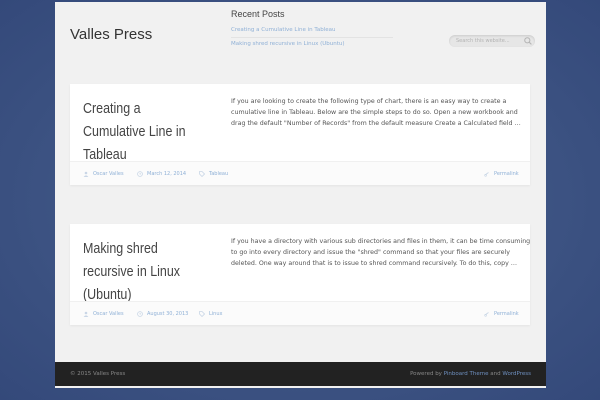 This screenshot has height=400, width=600. I want to click on search-input, so click(488, 41).